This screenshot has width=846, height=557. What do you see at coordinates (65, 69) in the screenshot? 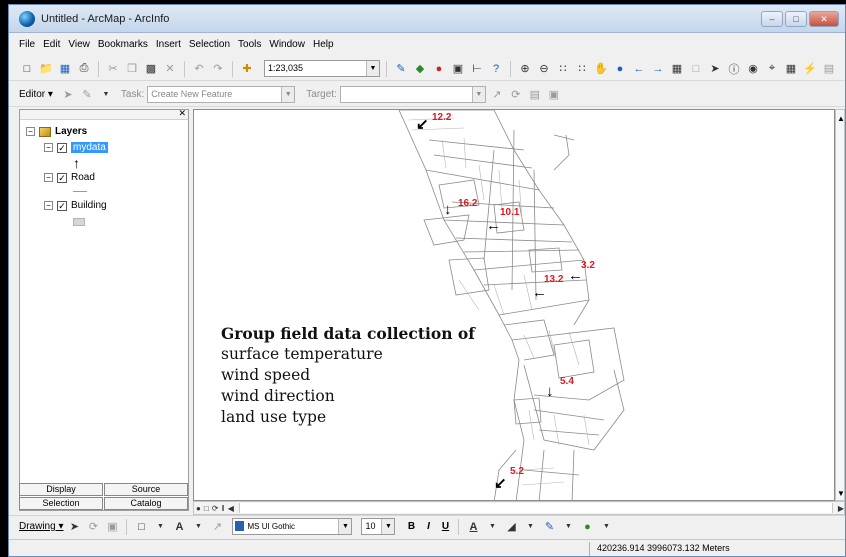
I see `save-icon: ▦` at bounding box center [65, 69].